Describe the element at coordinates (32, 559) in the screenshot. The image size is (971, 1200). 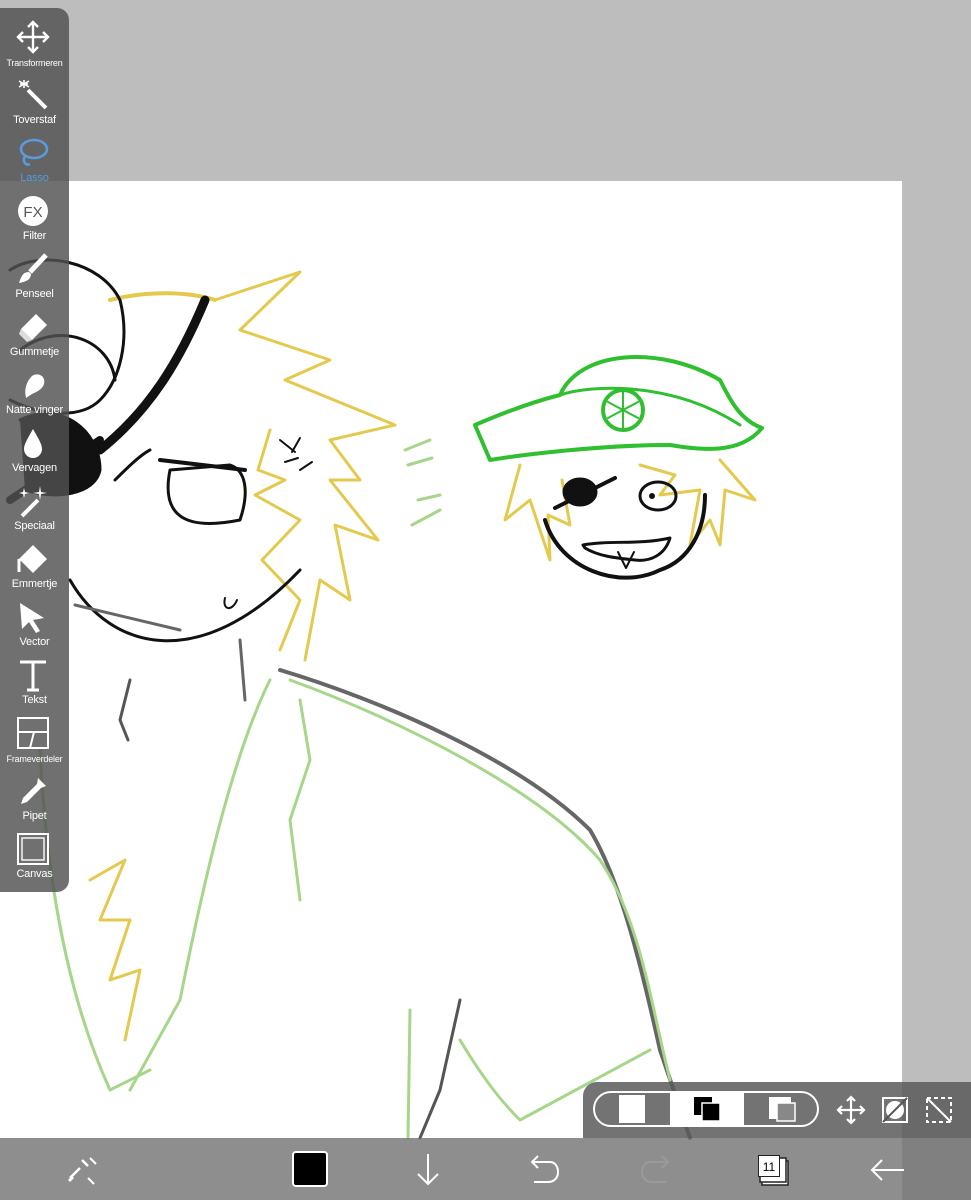
I see `paint-bucket-icon` at that location.